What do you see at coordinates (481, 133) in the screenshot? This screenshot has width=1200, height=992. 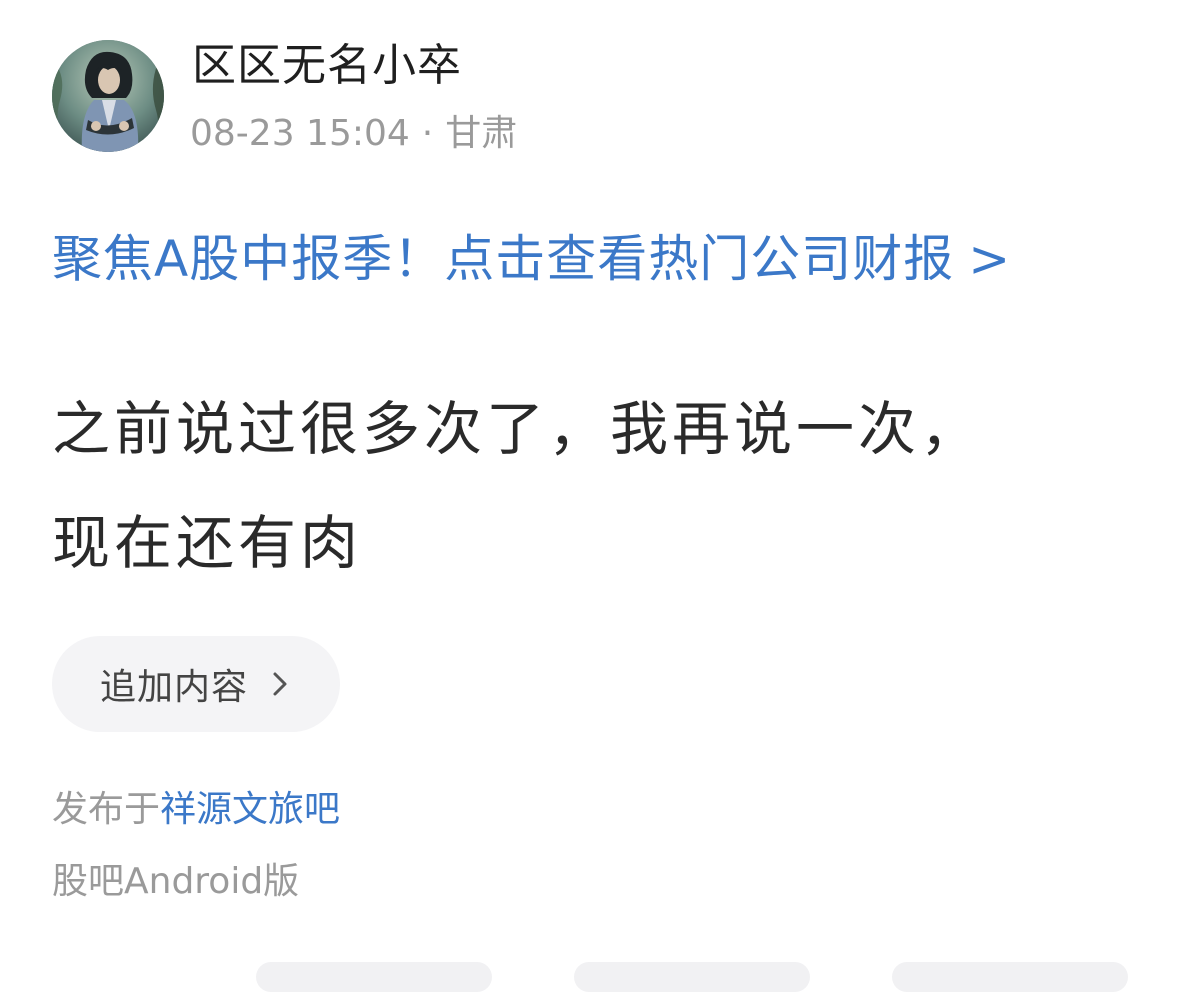 I see `post-location: 甘肃` at bounding box center [481, 133].